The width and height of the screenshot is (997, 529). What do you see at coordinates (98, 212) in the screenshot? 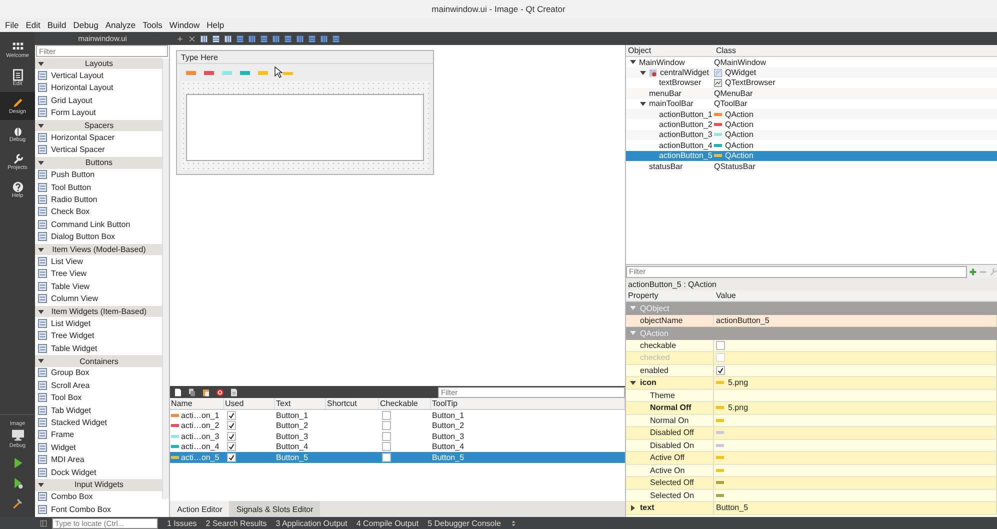
I see `widget-item: Check Box` at bounding box center [98, 212].